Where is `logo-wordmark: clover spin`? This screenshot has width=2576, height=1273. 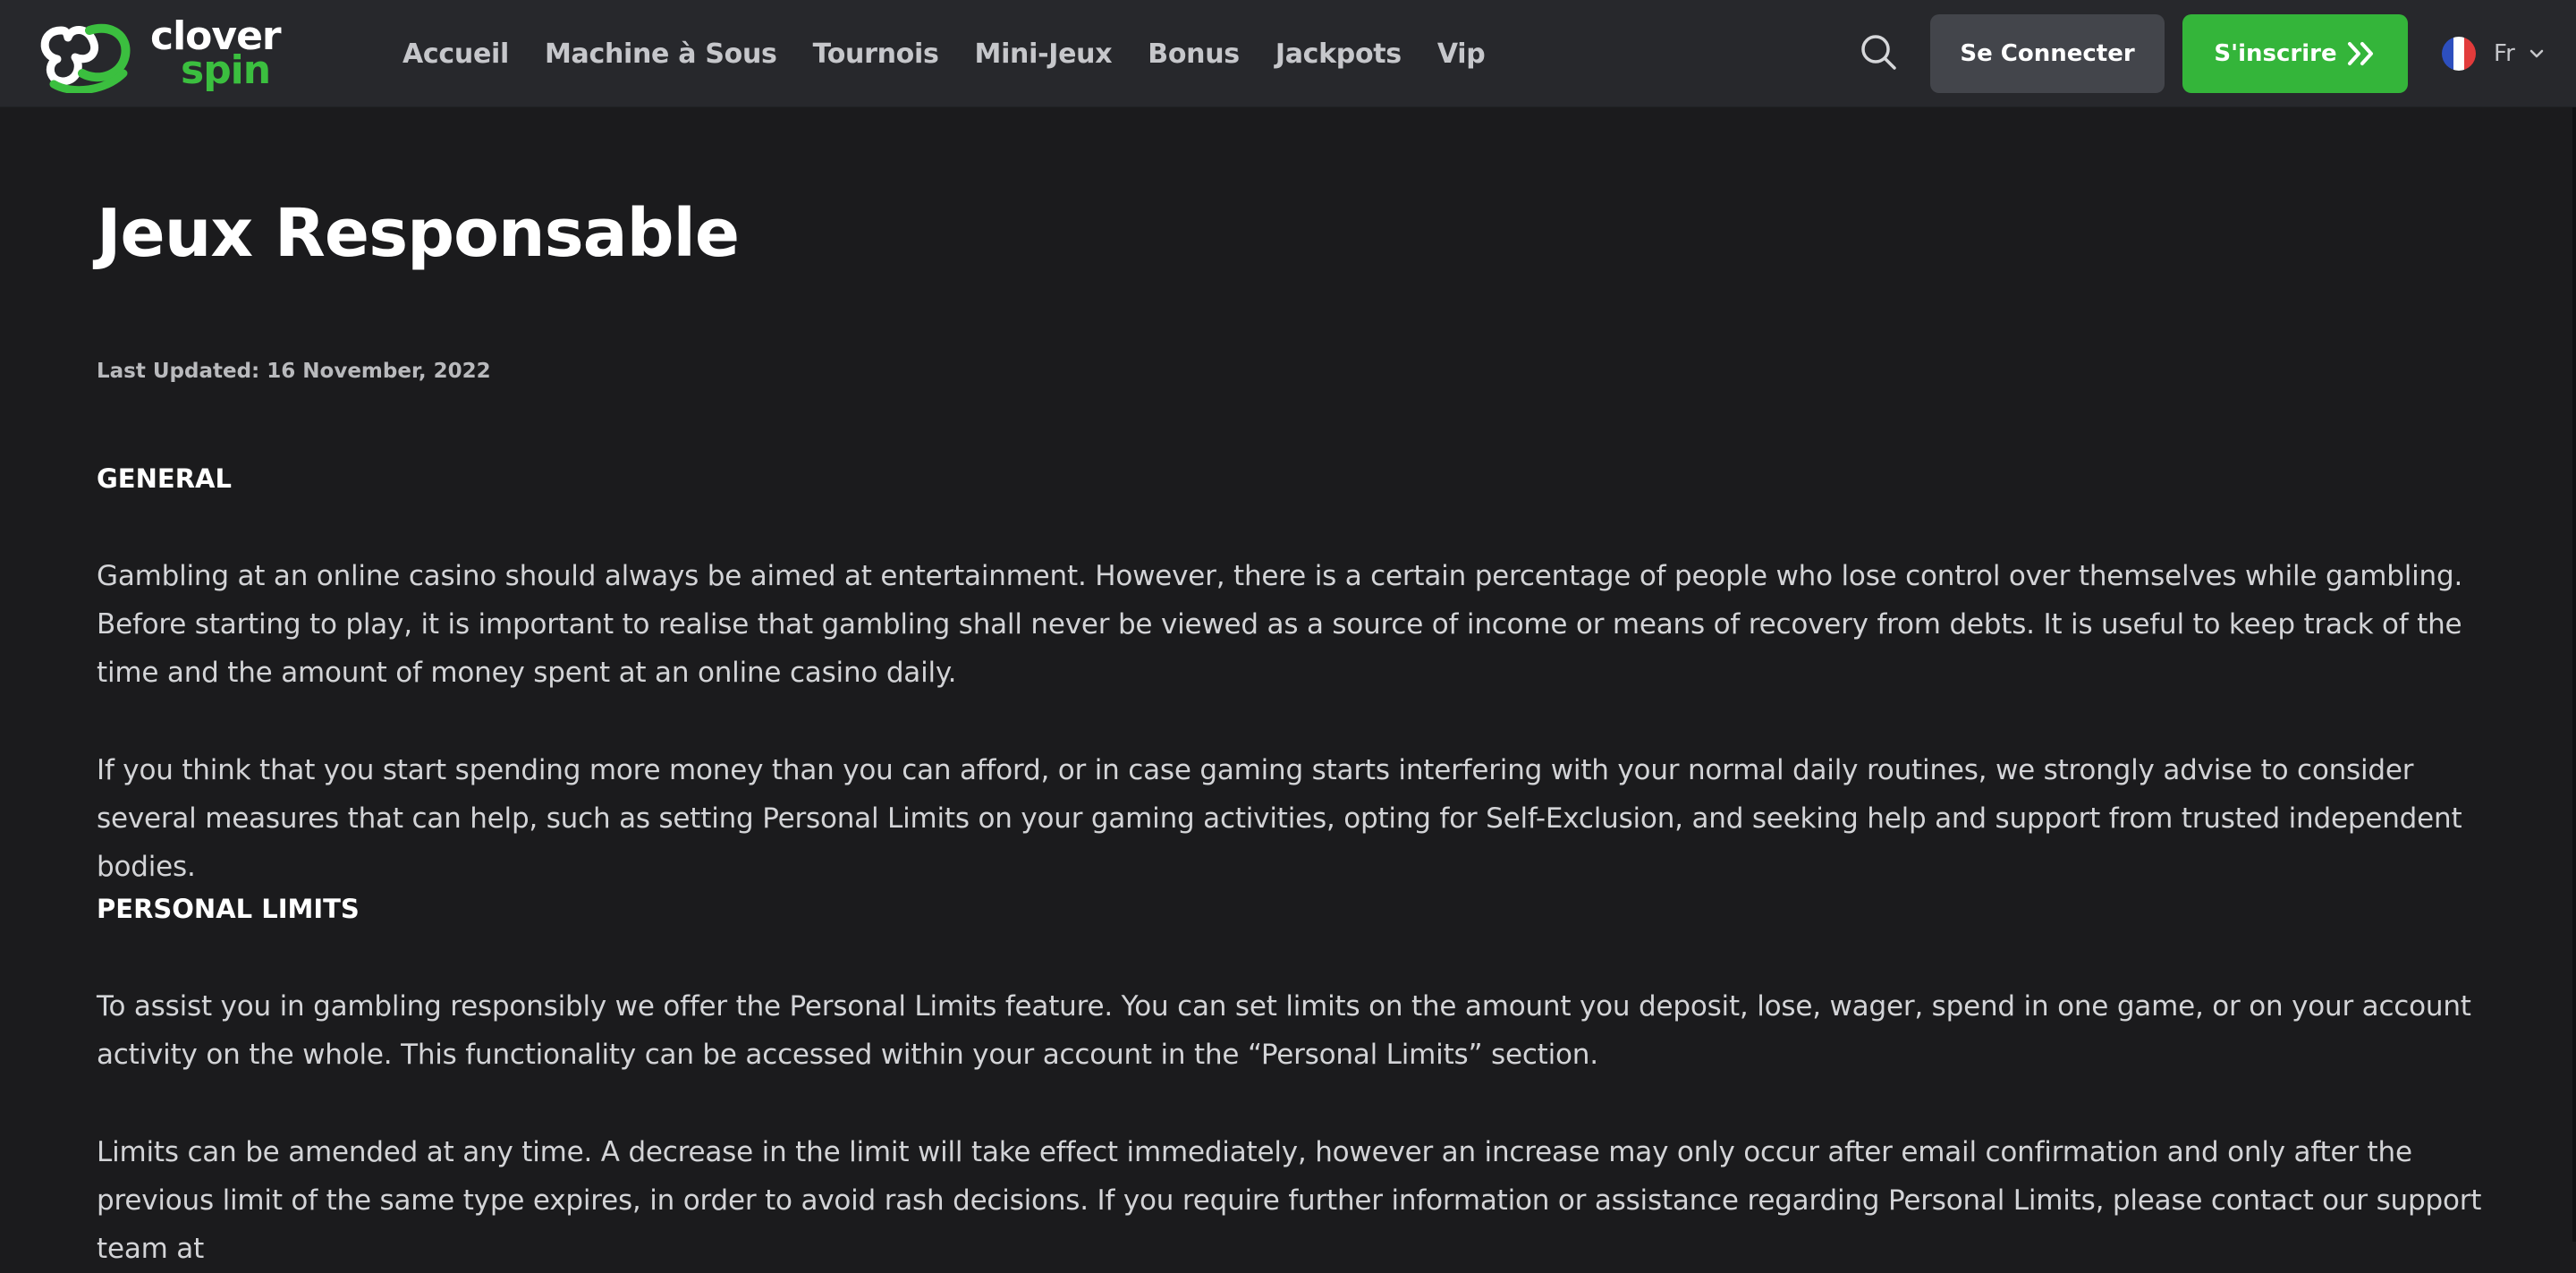 logo-wordmark: clover spin is located at coordinates (216, 55).